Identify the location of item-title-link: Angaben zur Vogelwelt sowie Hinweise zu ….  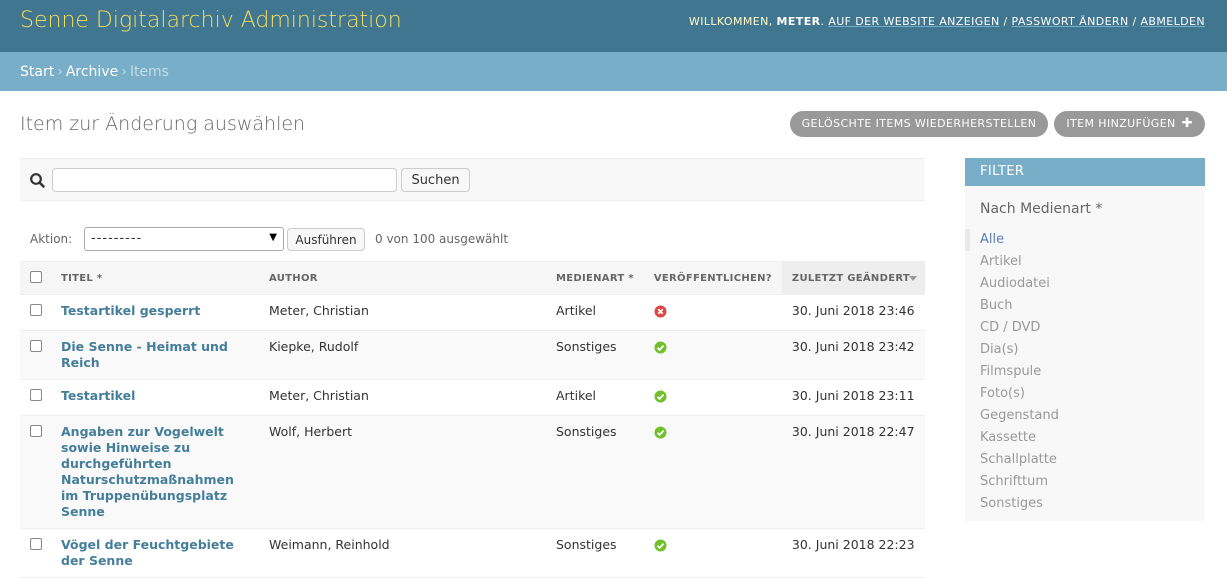
(147, 471).